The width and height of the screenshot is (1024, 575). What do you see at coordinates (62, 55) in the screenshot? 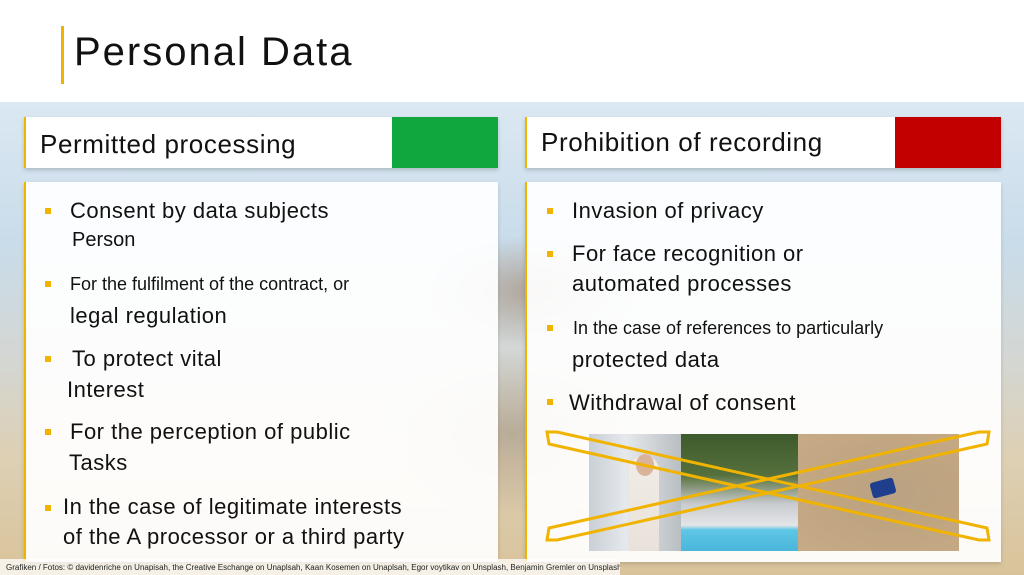
I see `title-accent-bar` at bounding box center [62, 55].